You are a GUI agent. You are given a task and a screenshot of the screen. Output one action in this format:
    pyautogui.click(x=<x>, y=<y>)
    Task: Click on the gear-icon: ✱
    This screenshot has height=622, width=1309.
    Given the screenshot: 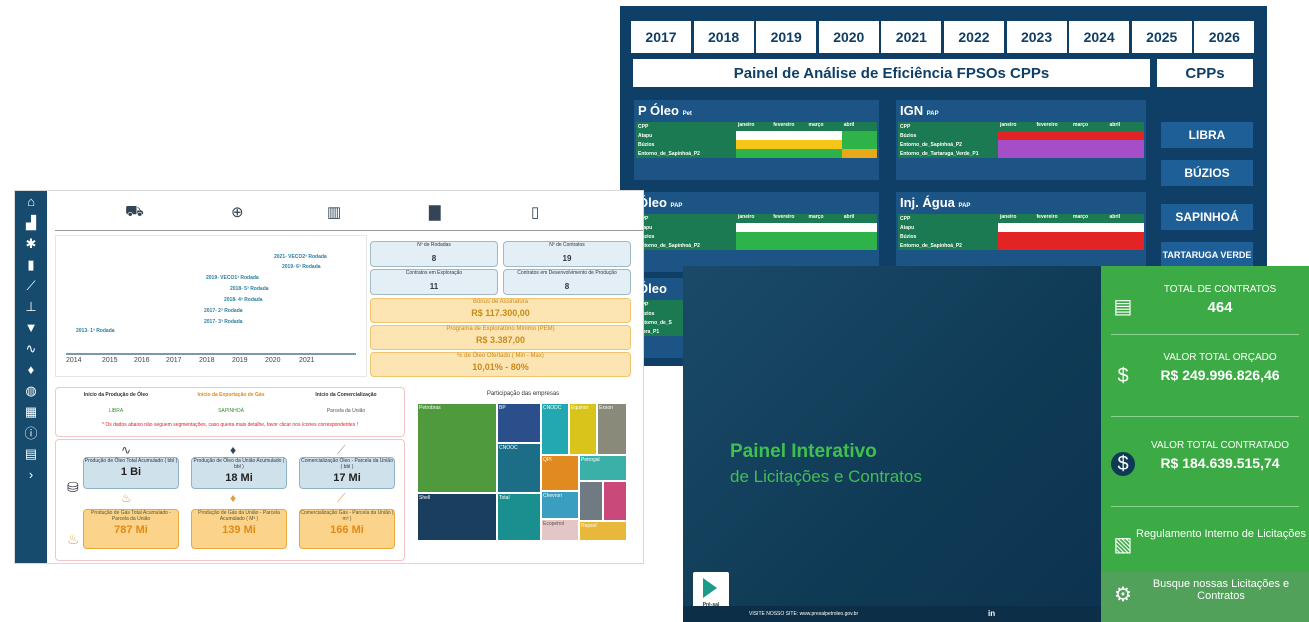 What is the action you would take?
    pyautogui.click(x=31, y=243)
    